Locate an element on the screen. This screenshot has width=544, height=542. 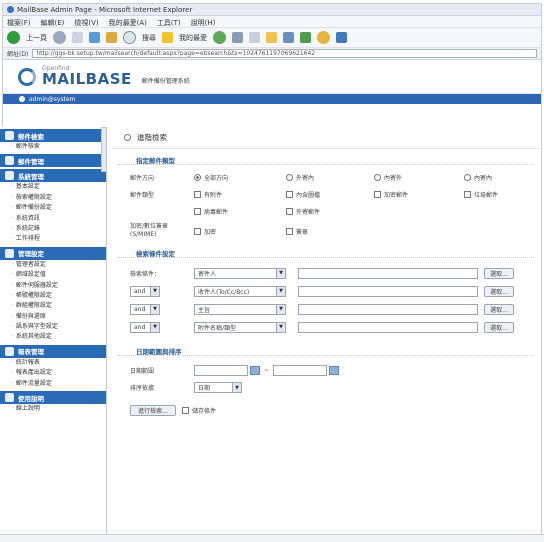
discuss-icon is located at coordinates (341, 37).